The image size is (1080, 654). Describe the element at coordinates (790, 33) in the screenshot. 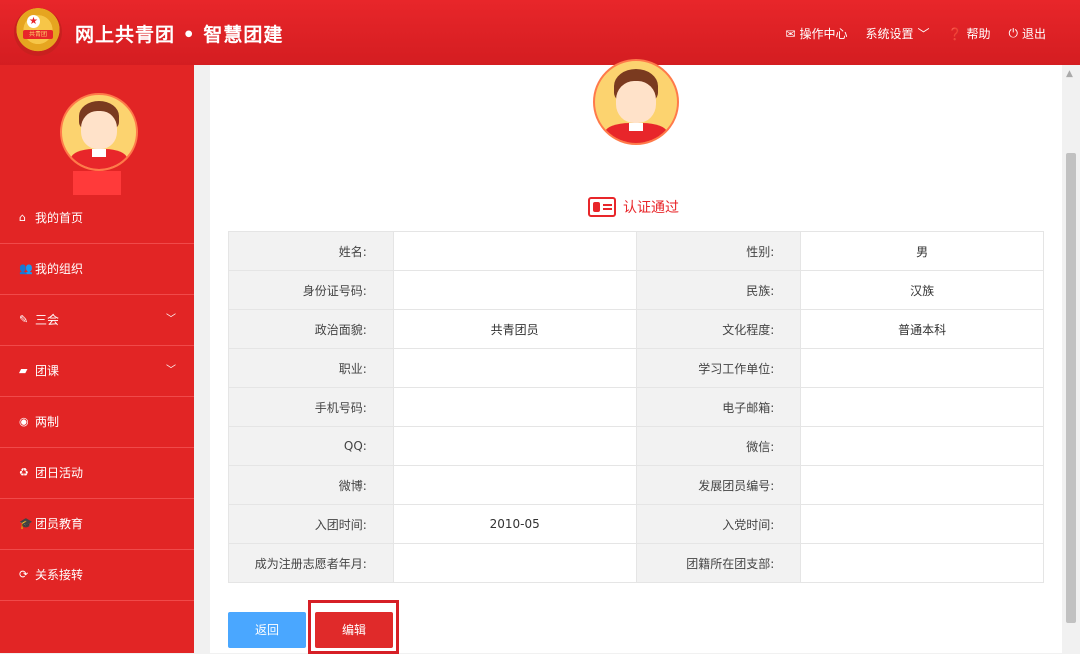

I see `envelope-icon: ✉` at that location.